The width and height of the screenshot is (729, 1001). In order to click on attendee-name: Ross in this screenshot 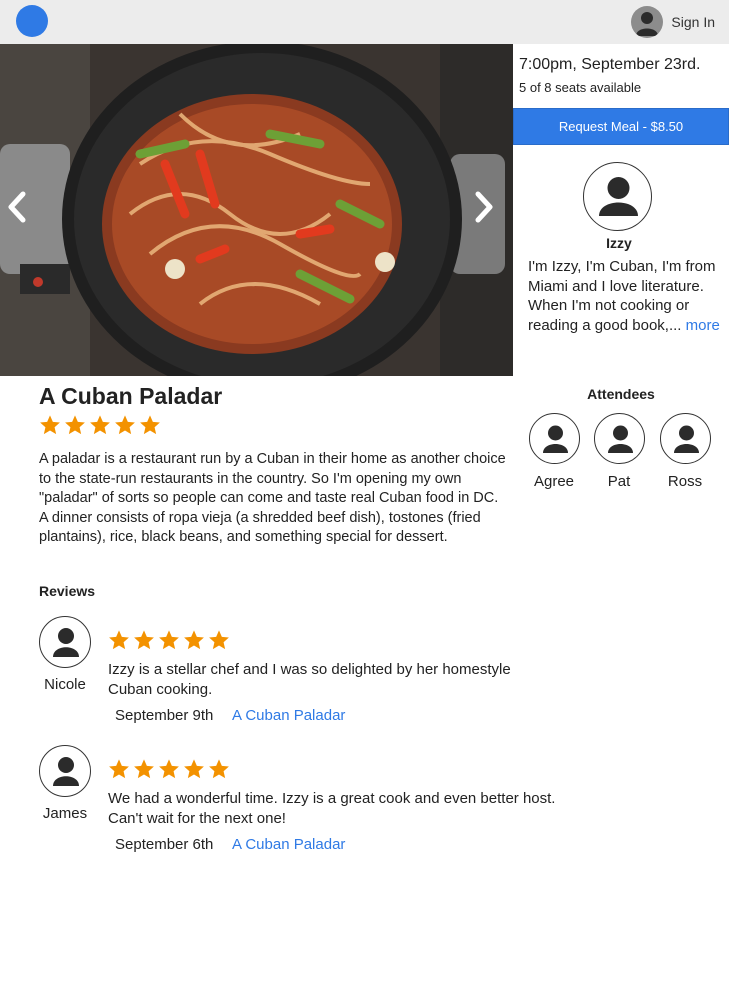, I will do `click(685, 481)`.